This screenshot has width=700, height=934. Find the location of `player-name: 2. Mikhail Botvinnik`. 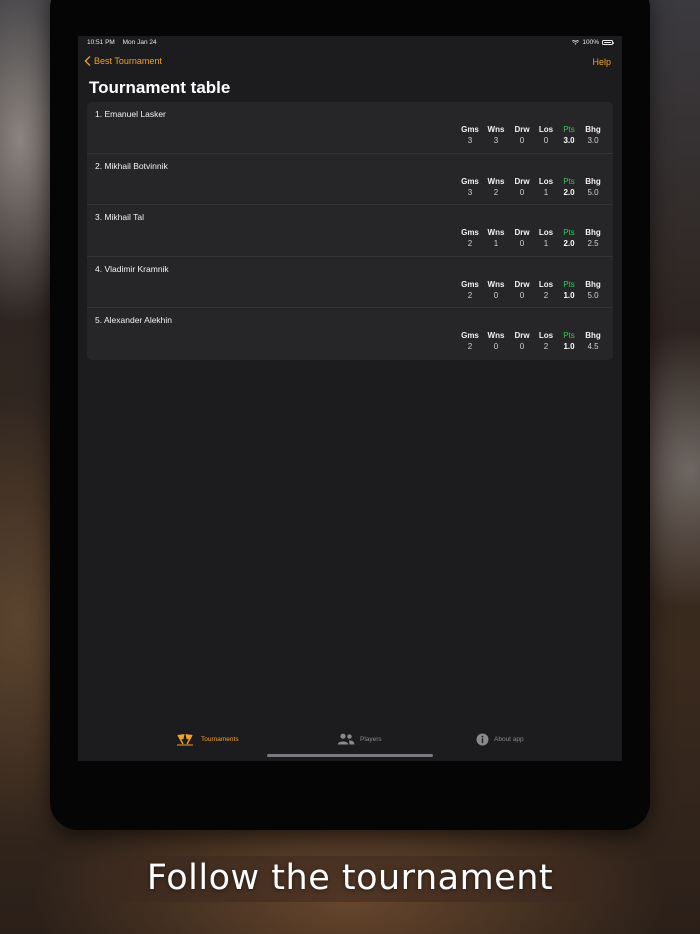

player-name: 2. Mikhail Botvinnik is located at coordinates (131, 165).